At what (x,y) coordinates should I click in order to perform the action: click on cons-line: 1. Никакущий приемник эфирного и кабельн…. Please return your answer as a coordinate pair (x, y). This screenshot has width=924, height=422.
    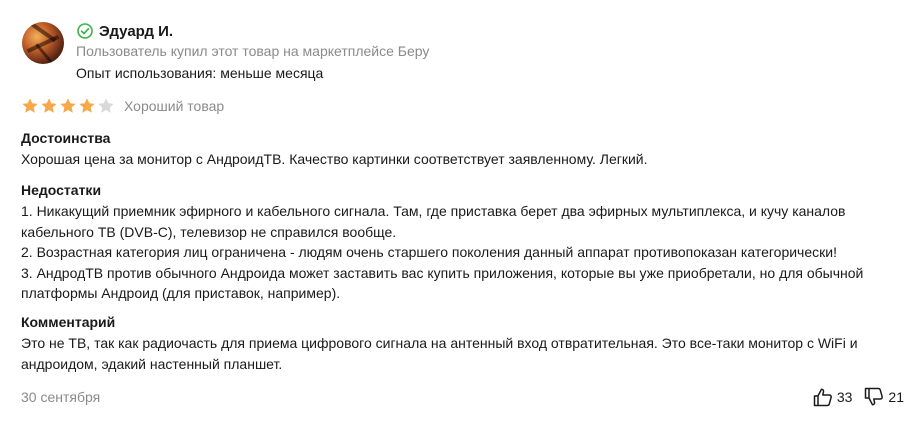
    Looking at the image, I should click on (433, 211).